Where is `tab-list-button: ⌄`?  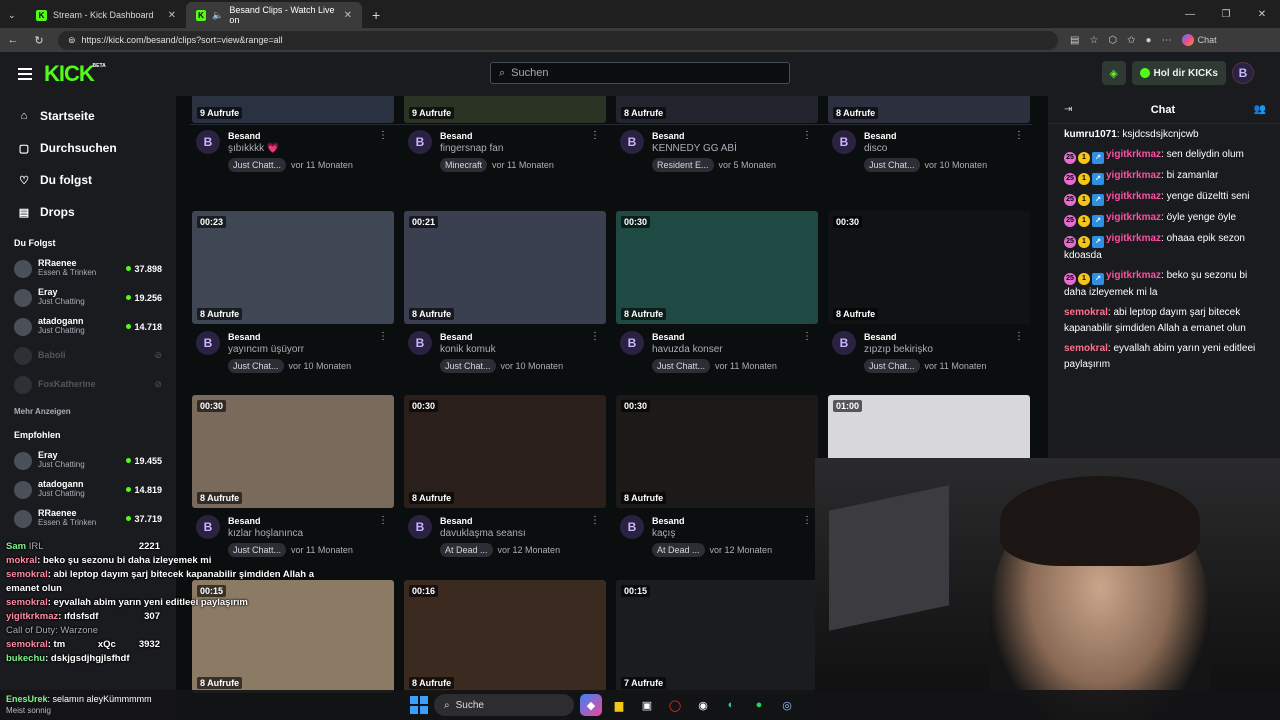
tab-list-button: ⌄ is located at coordinates (13, 15).